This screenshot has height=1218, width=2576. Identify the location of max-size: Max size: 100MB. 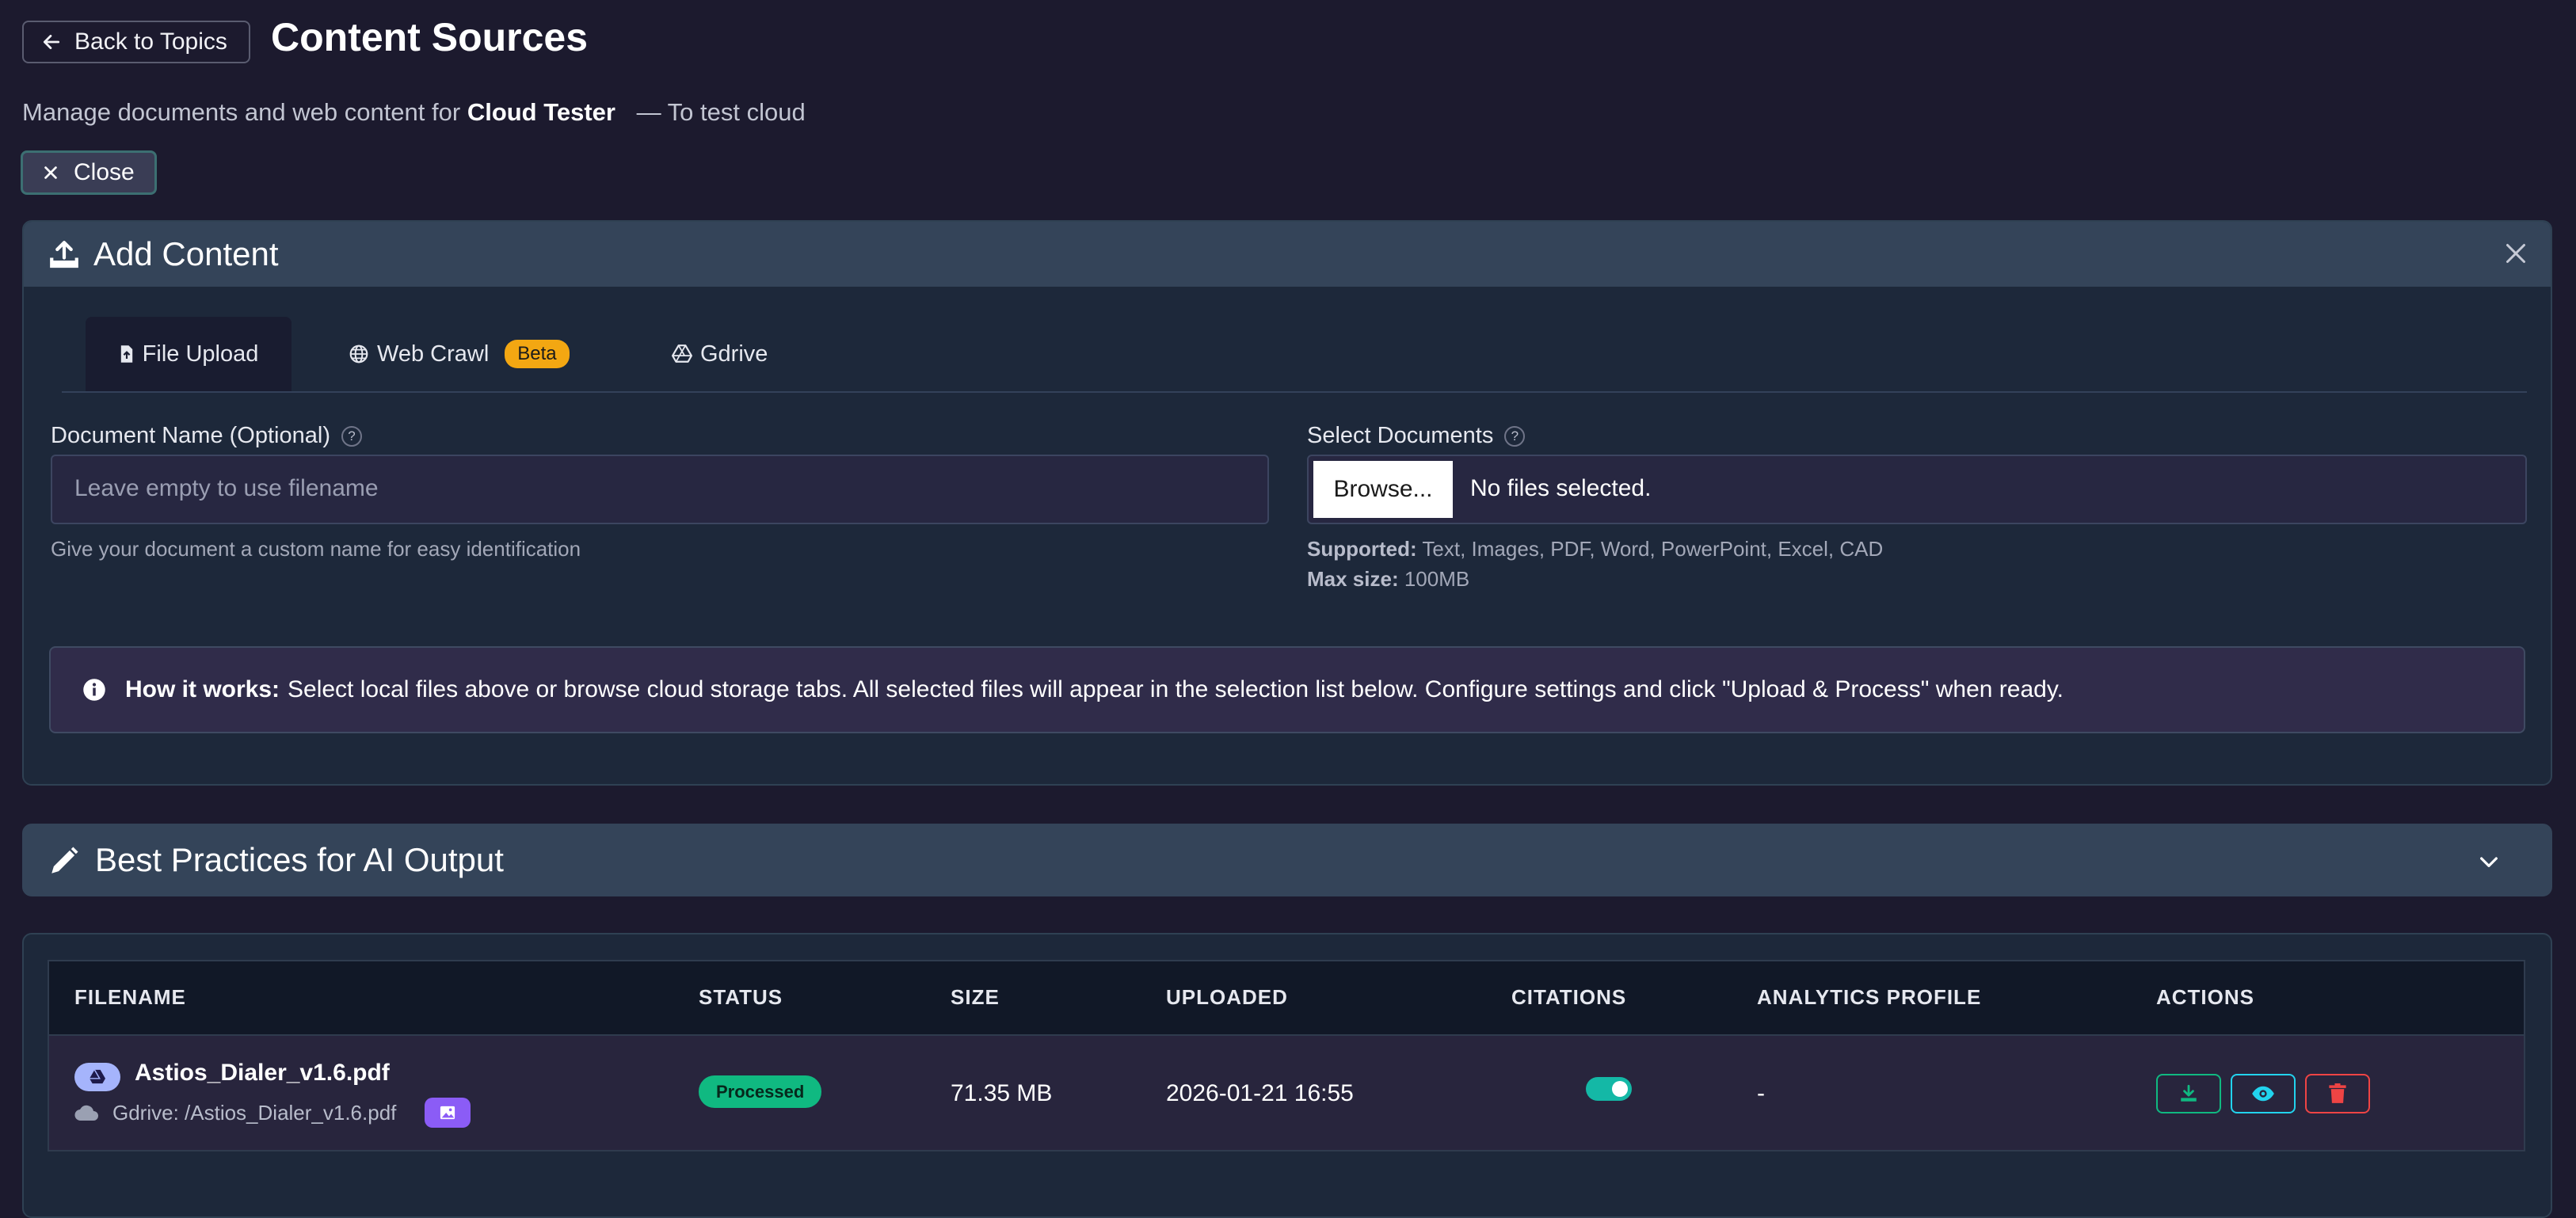
(1388, 579).